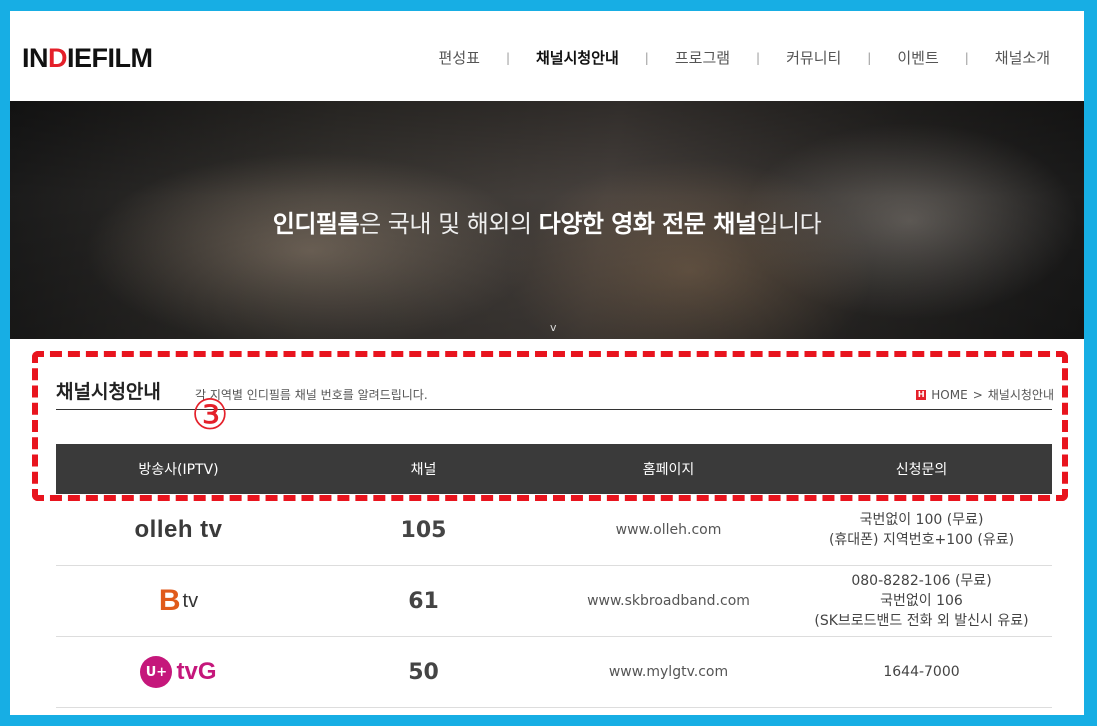 The image size is (1097, 726). Describe the element at coordinates (668, 672) in the screenshot. I see `homepage-link: www.mylgtv.com` at that location.